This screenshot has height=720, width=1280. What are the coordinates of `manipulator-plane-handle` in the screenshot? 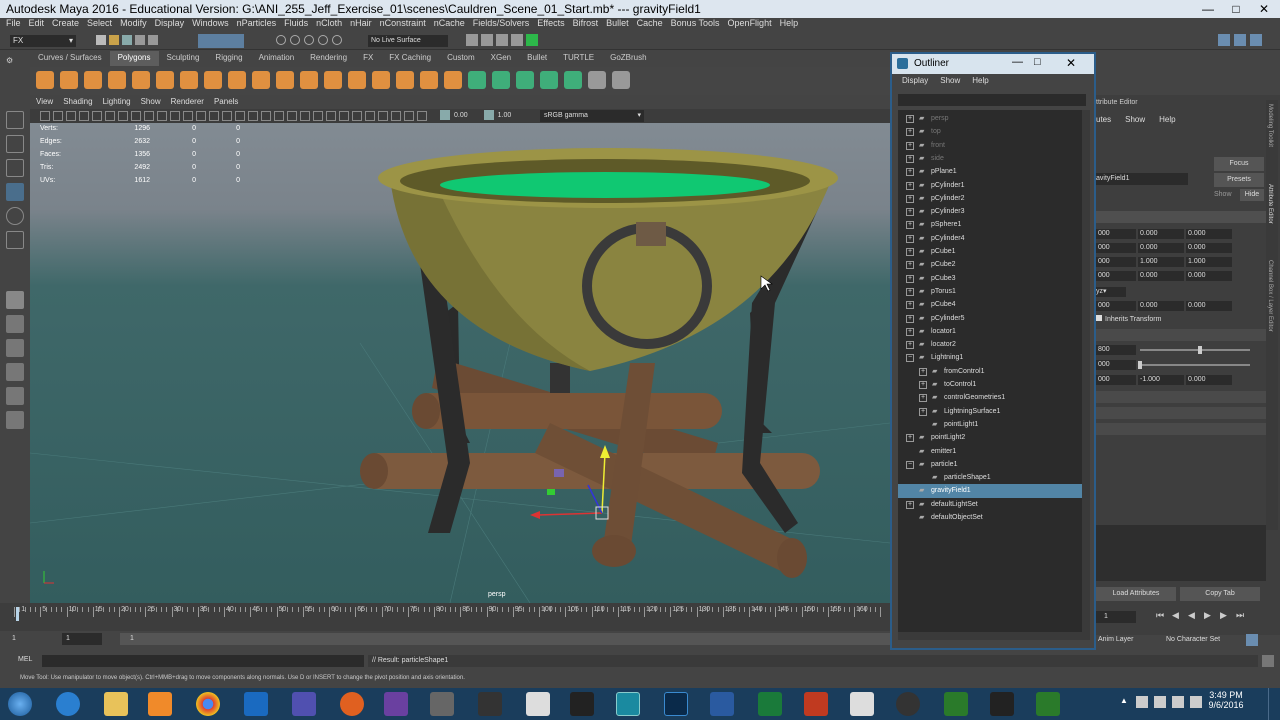 It's located at (559, 473).